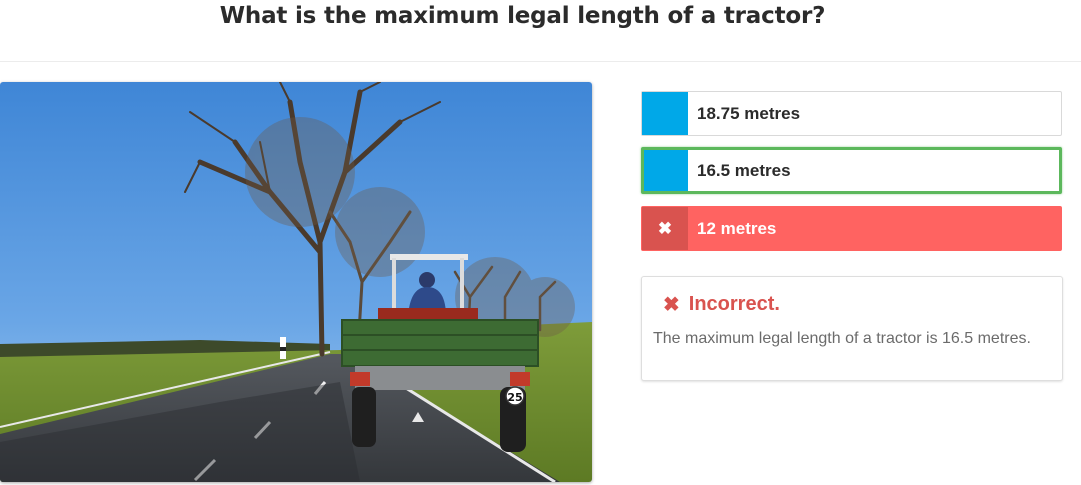  I want to click on answer-option-1: 18.75 metres, so click(851, 113).